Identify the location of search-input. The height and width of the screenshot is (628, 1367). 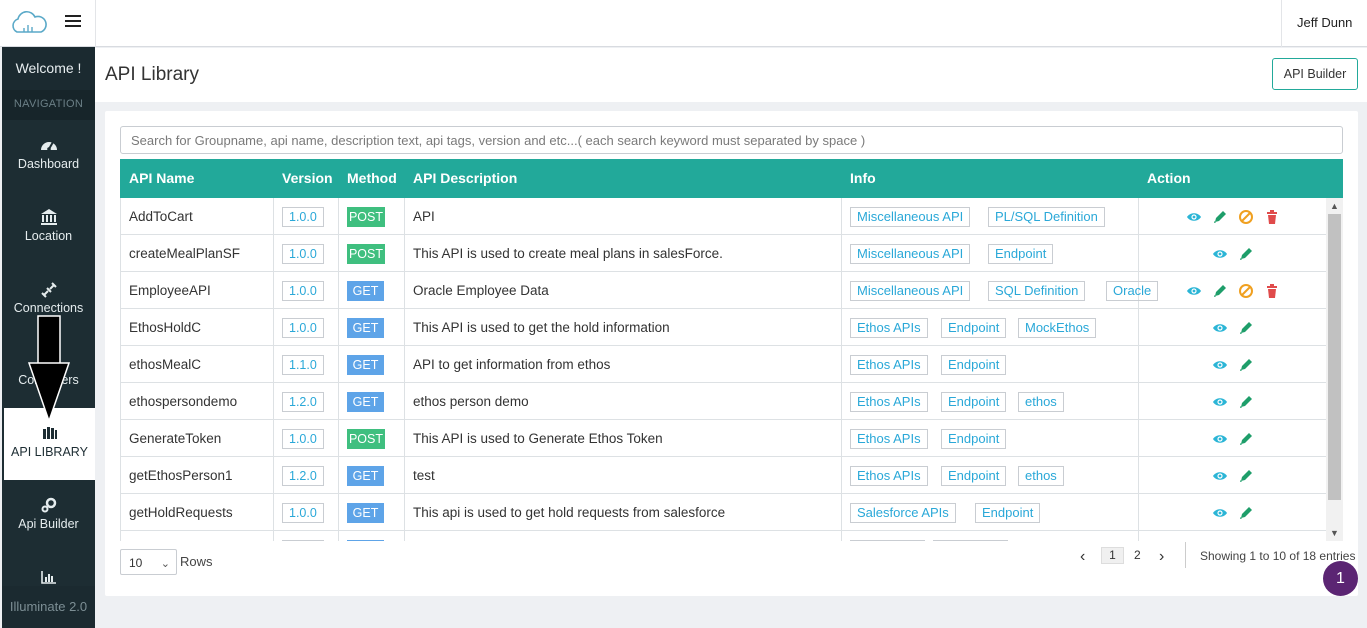
(731, 140).